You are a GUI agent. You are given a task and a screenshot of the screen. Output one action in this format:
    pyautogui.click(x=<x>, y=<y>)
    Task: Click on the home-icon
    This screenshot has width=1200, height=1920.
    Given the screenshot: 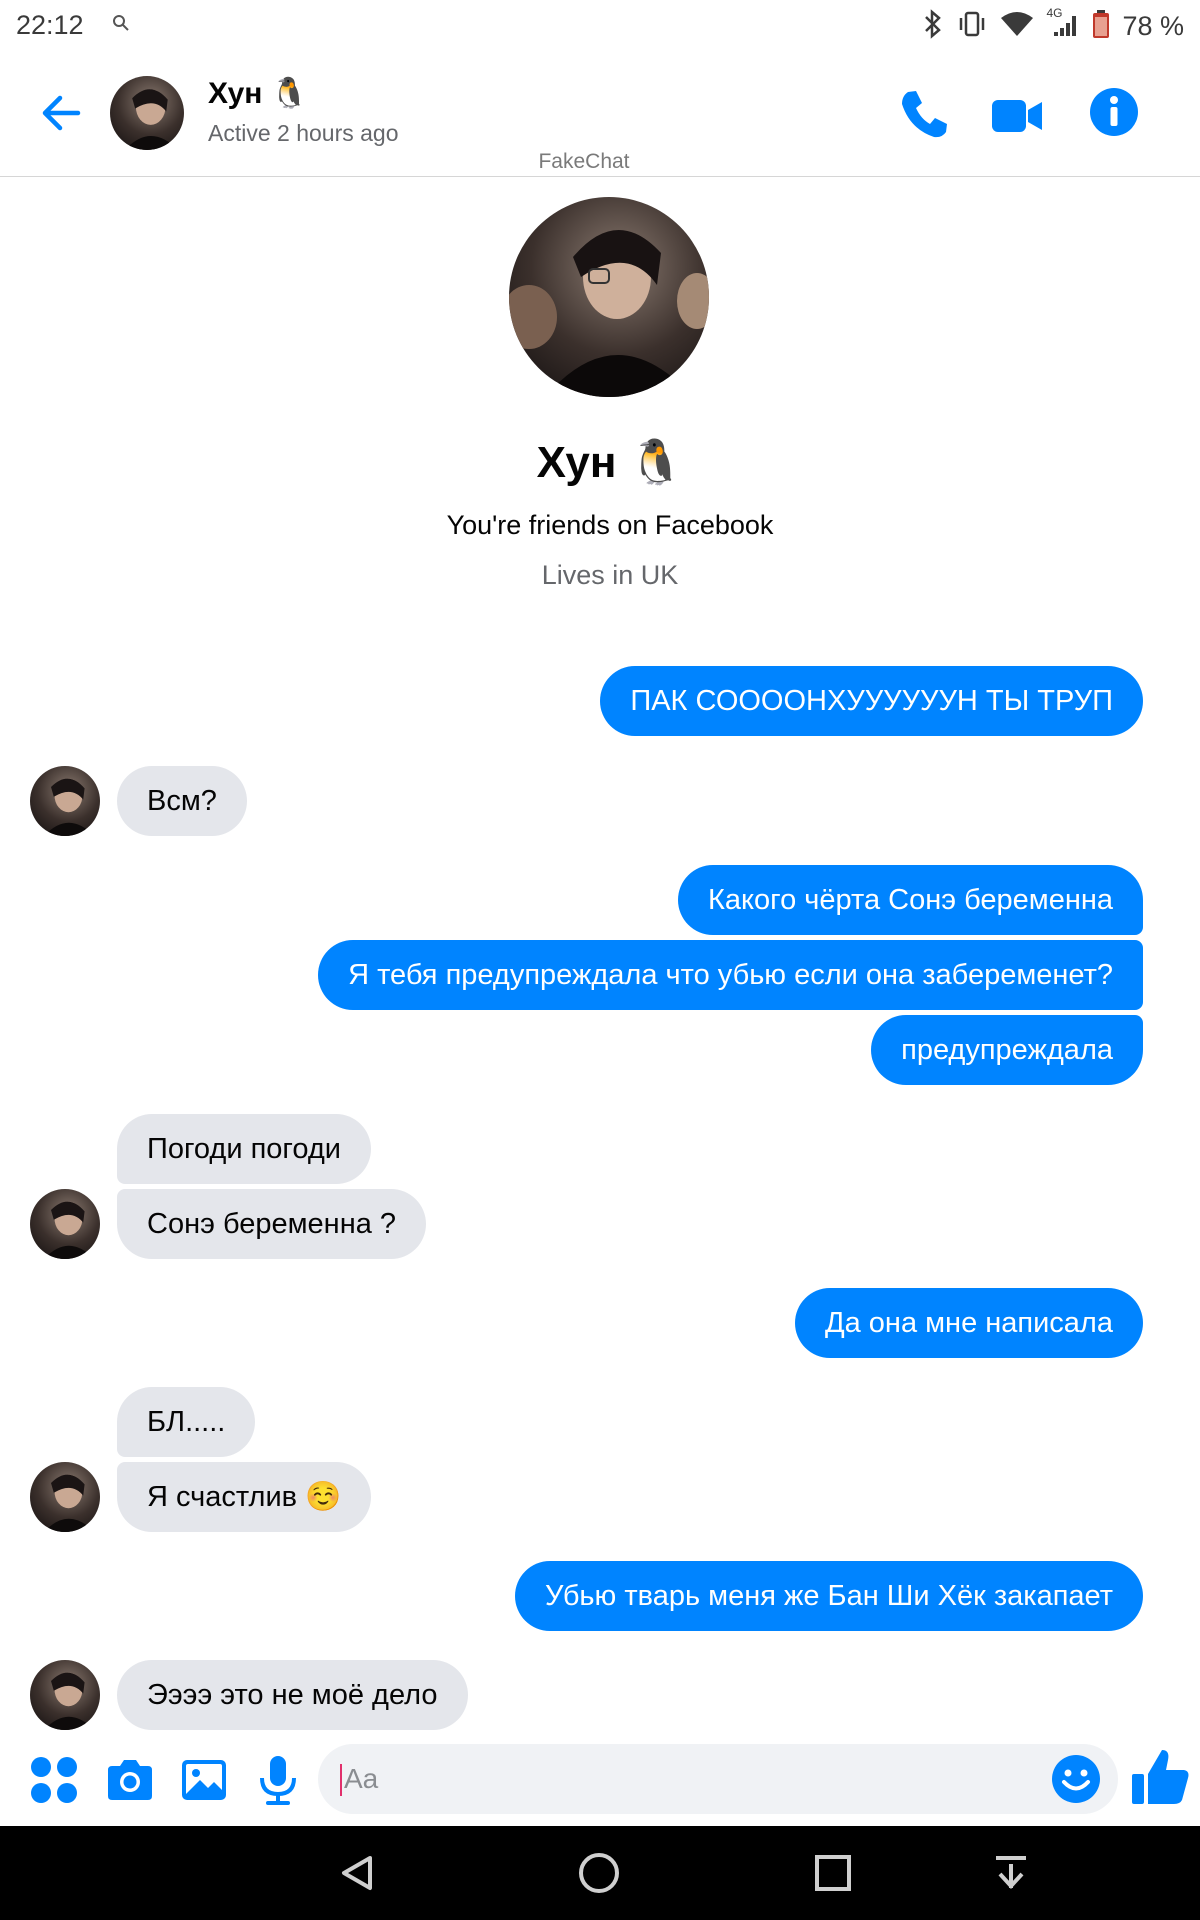 What is the action you would take?
    pyautogui.click(x=599, y=1873)
    